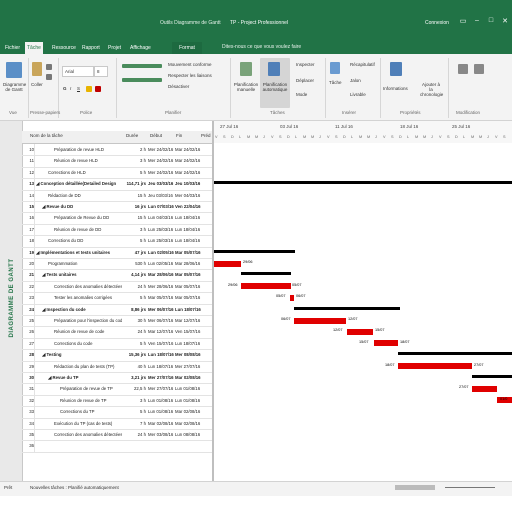  I want to click on row-id: 18, so click(28, 241).